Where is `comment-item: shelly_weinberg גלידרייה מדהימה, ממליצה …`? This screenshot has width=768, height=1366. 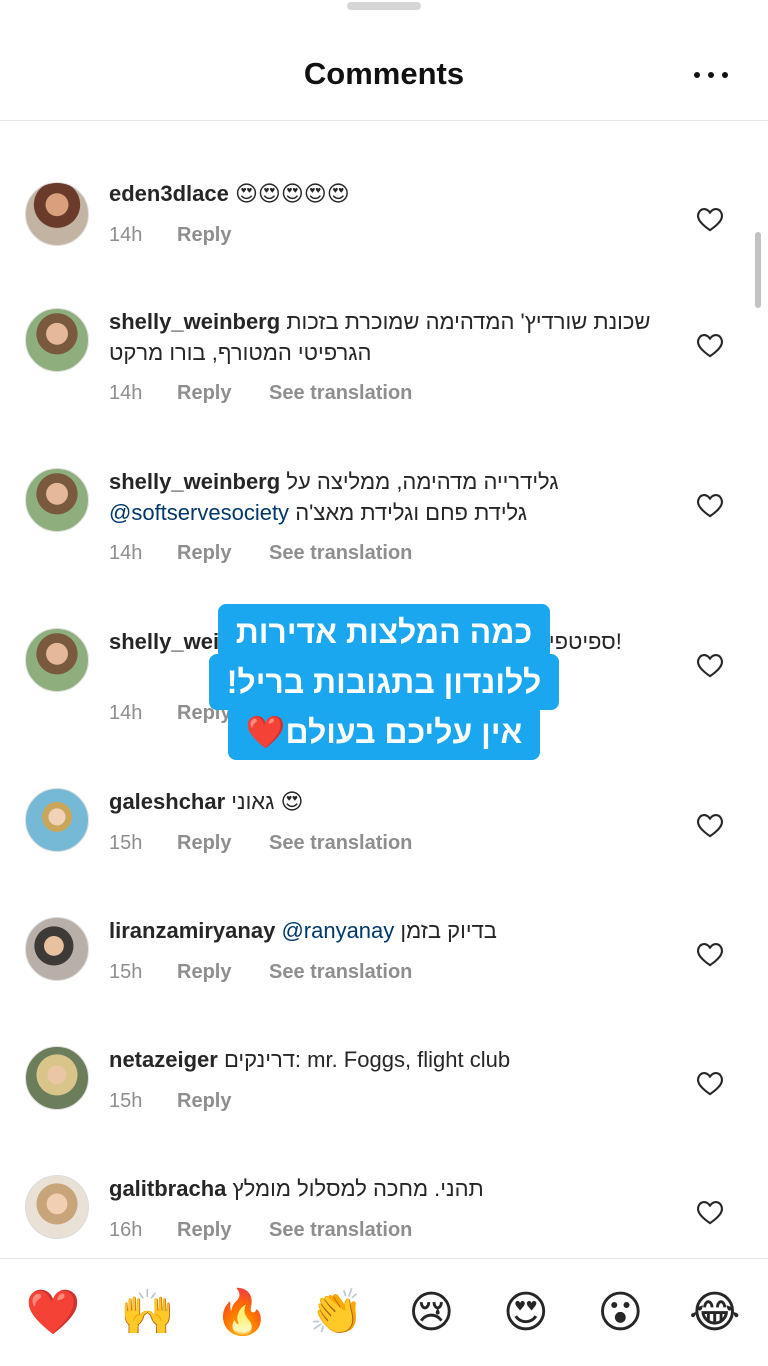 comment-item: shelly_weinberg גלידרייה מדהימה, ממליצה … is located at coordinates (384, 524).